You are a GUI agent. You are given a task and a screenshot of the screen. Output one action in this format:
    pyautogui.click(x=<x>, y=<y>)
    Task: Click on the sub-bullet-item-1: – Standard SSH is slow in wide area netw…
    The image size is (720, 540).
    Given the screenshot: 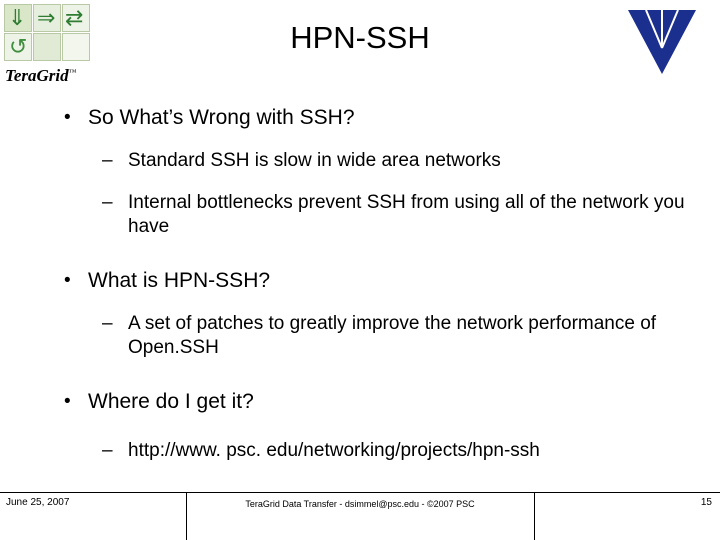 What is the action you would take?
    pyautogui.click(x=371, y=161)
    